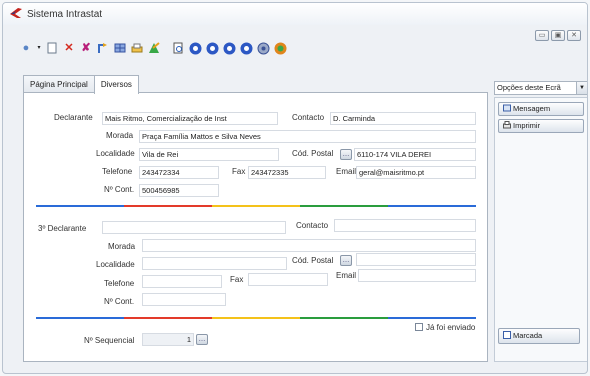  I want to click on declarante-label: Declarante, so click(73, 117).